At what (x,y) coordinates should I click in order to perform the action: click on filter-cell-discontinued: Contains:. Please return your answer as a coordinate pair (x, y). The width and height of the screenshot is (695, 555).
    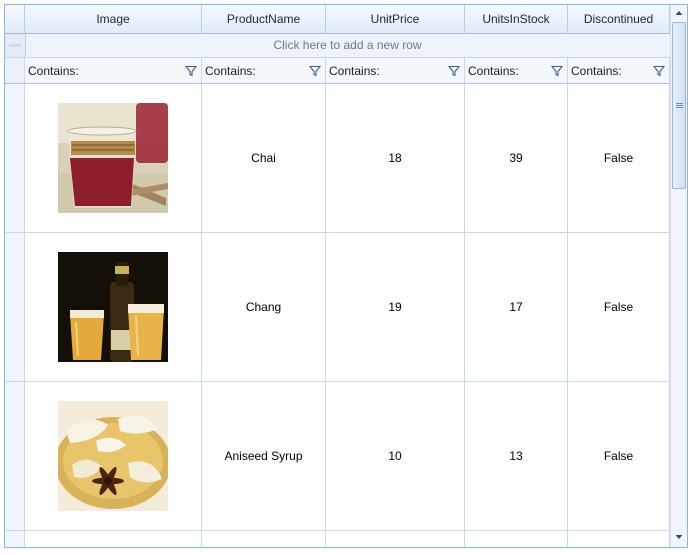
    Looking at the image, I should click on (619, 71).